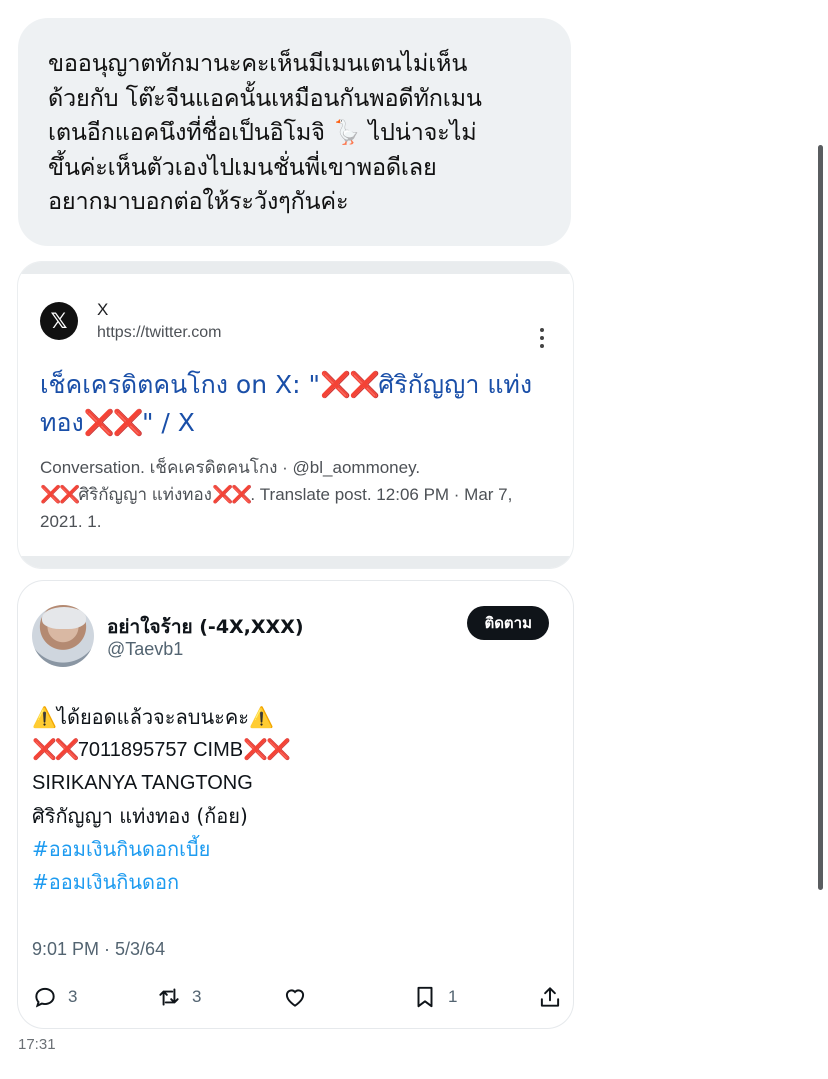 Image resolution: width=828 pixels, height=1079 pixels. What do you see at coordinates (103, 309) in the screenshot?
I see `site-name: X` at bounding box center [103, 309].